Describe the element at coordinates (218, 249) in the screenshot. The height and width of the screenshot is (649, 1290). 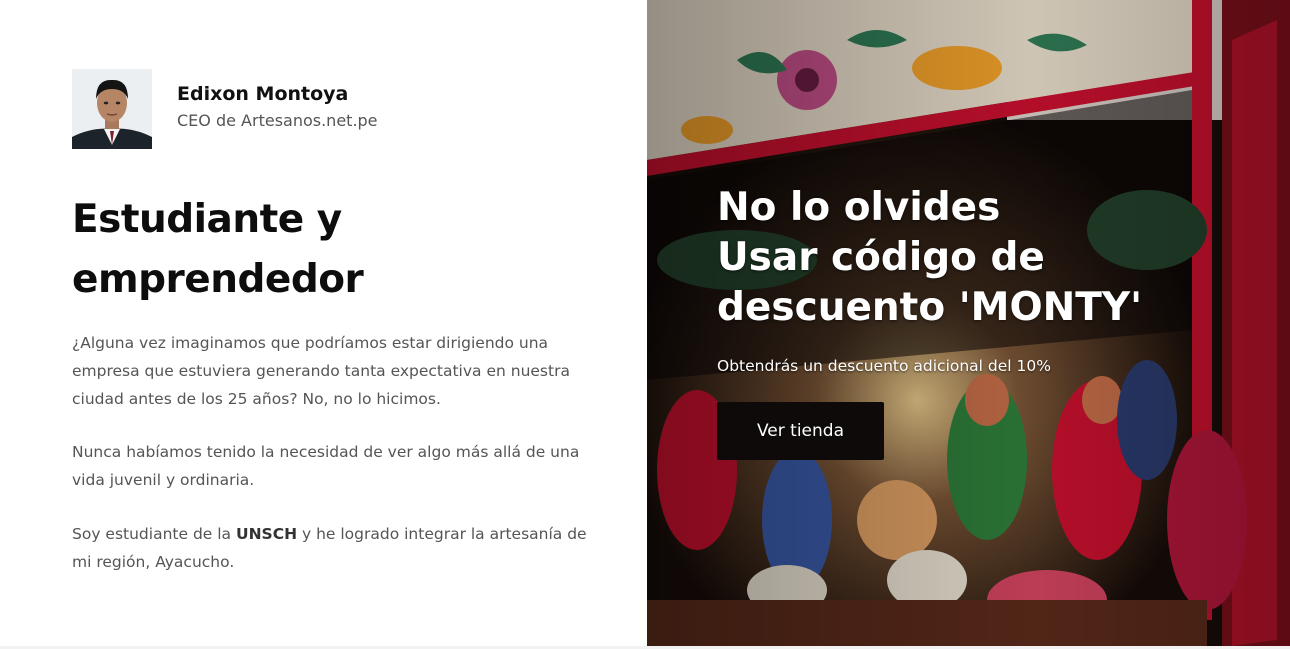
I see `page-title: Estudiante y emprendedor` at that location.